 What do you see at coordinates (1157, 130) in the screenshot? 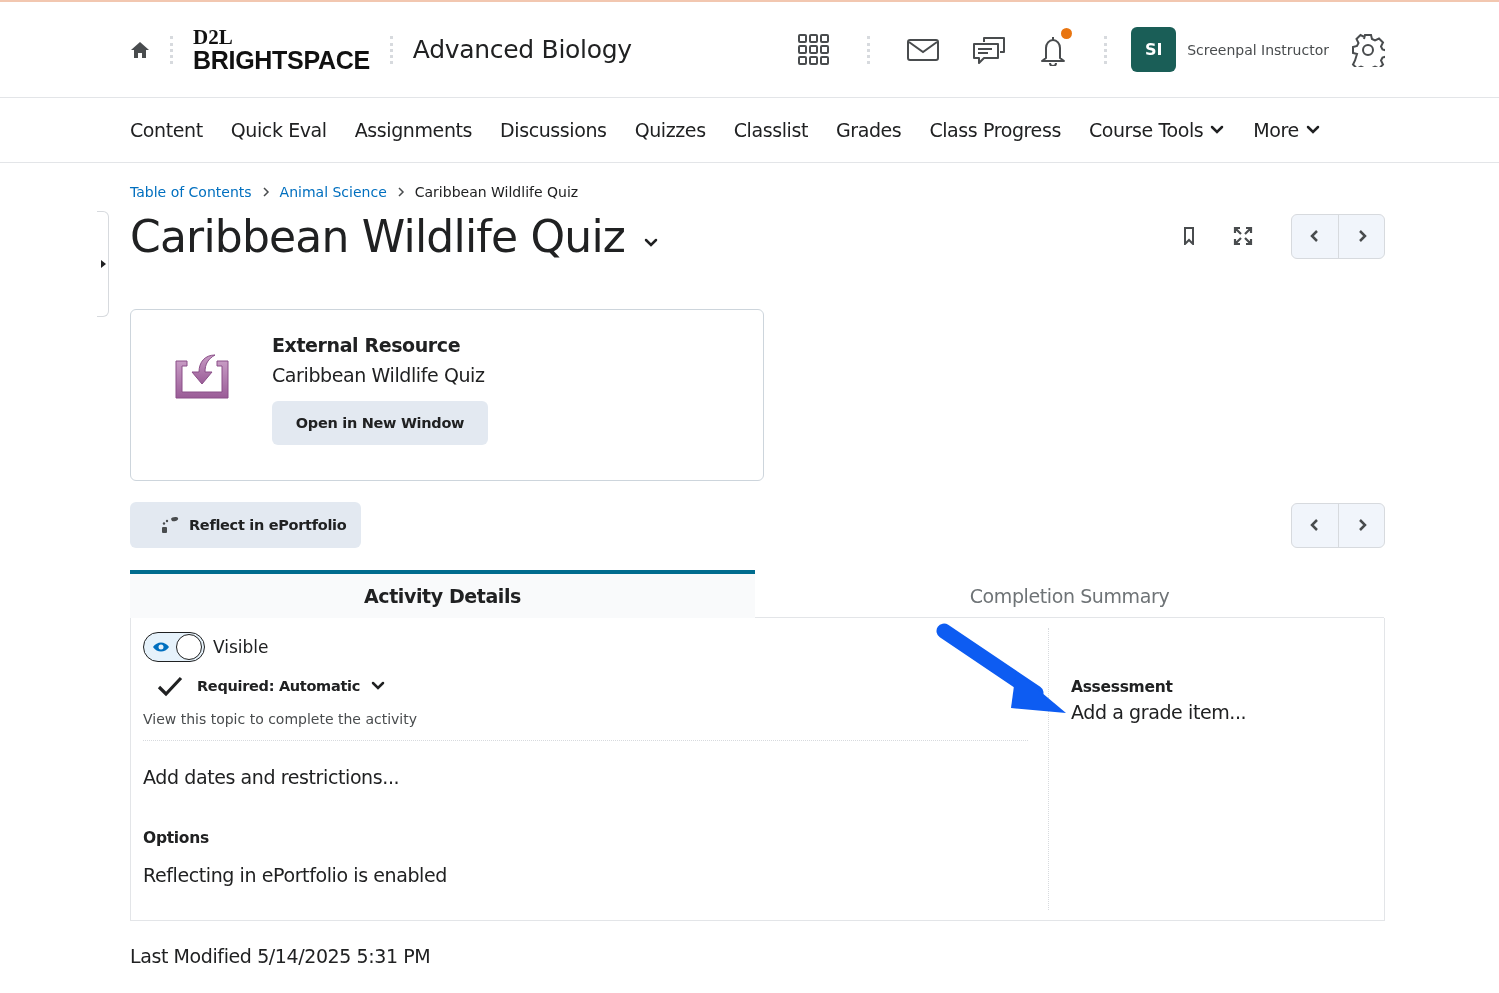
I see `nav-dropdown: Course Tools` at bounding box center [1157, 130].